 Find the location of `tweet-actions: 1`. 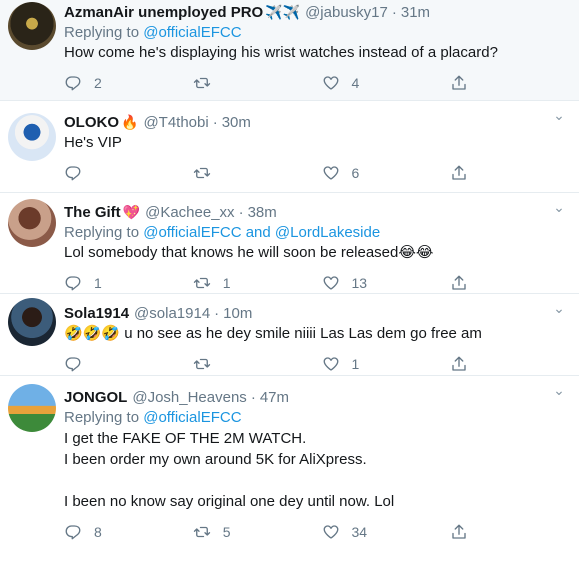

tweet-actions: 1 is located at coordinates (321, 364).